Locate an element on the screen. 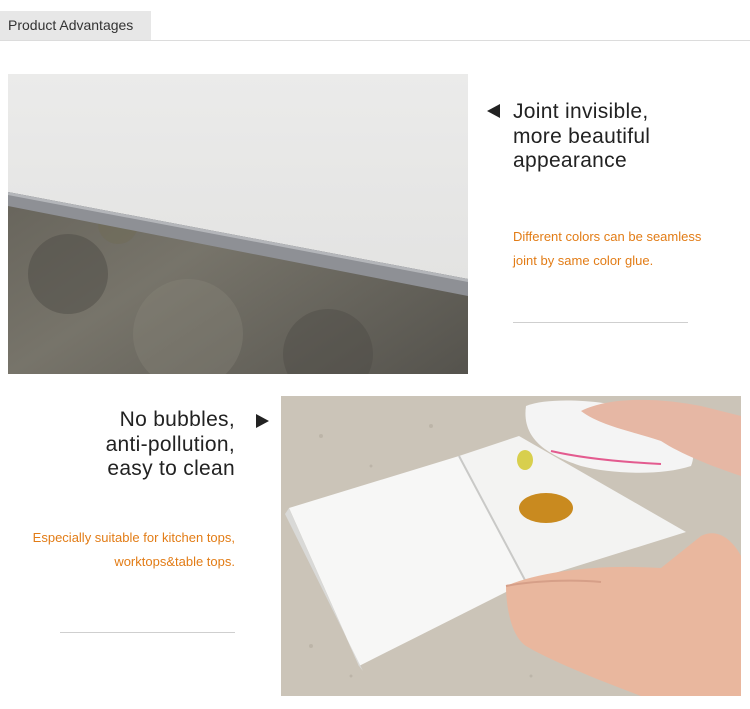 The width and height of the screenshot is (750, 709). heading-line: Joint invisible, is located at coordinates (581, 111).